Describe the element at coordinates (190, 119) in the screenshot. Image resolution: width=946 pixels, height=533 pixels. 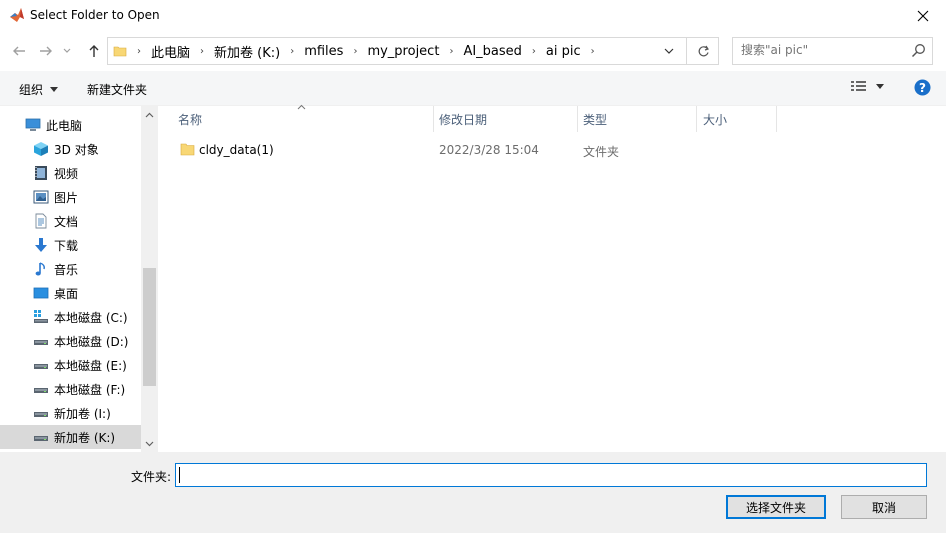
I see `column-header-name: 名称` at that location.